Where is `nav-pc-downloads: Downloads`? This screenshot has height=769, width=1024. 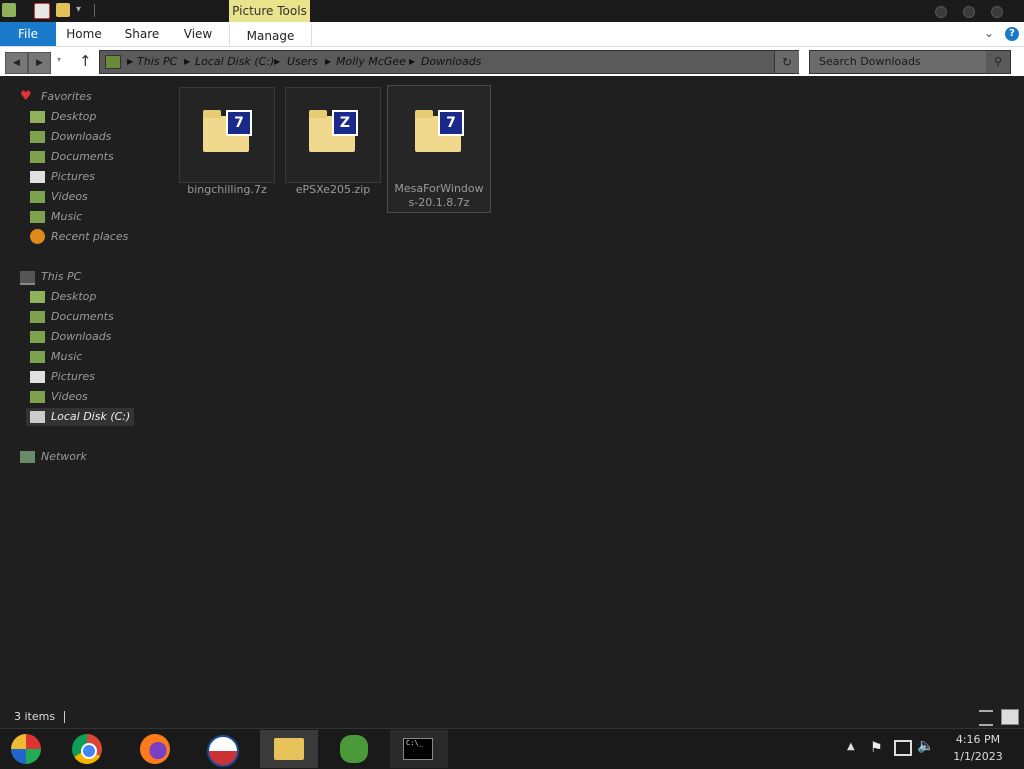
nav-pc-downloads: Downloads is located at coordinates (70, 337).